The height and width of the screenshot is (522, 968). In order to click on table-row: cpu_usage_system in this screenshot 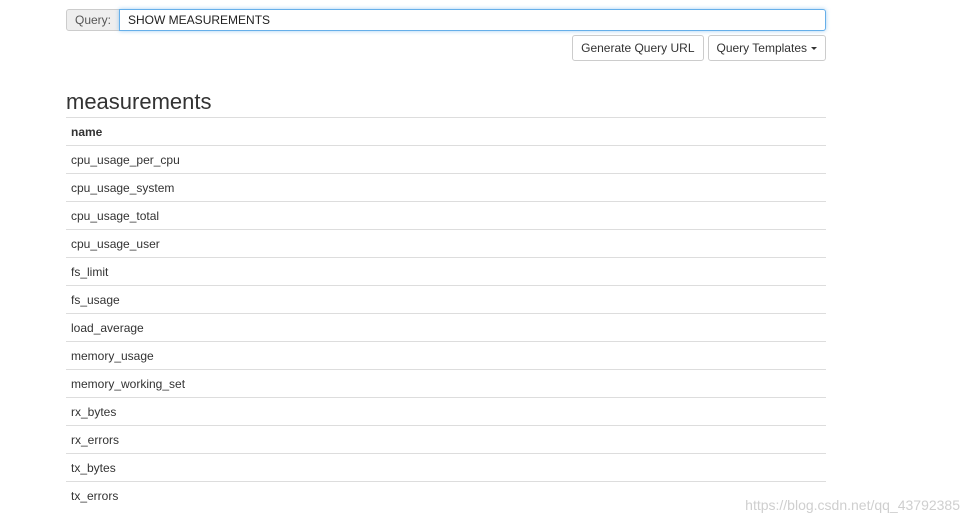, I will do `click(446, 187)`.